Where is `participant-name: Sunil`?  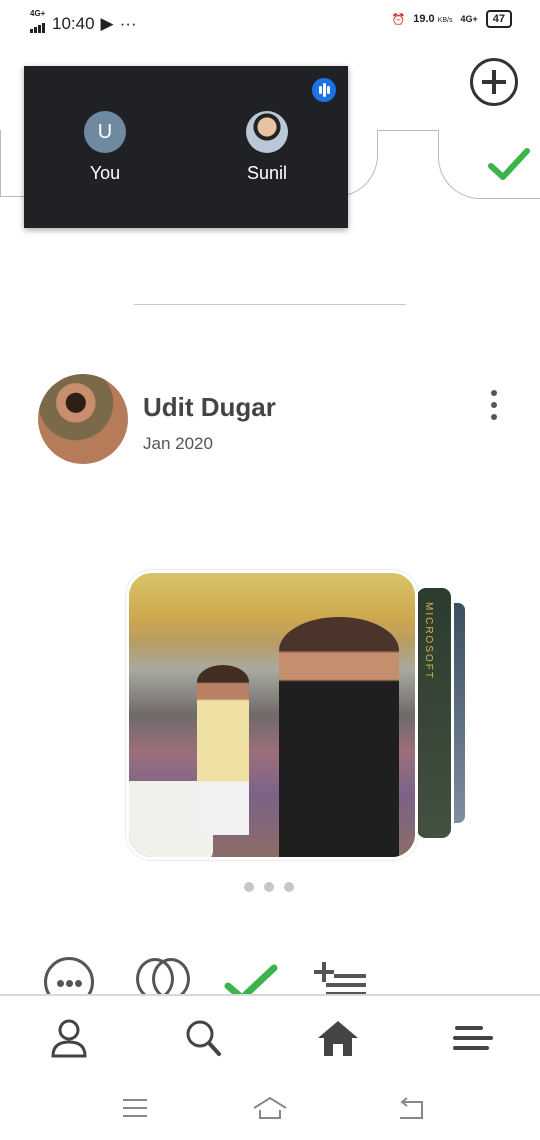
participant-name: Sunil is located at coordinates (267, 173).